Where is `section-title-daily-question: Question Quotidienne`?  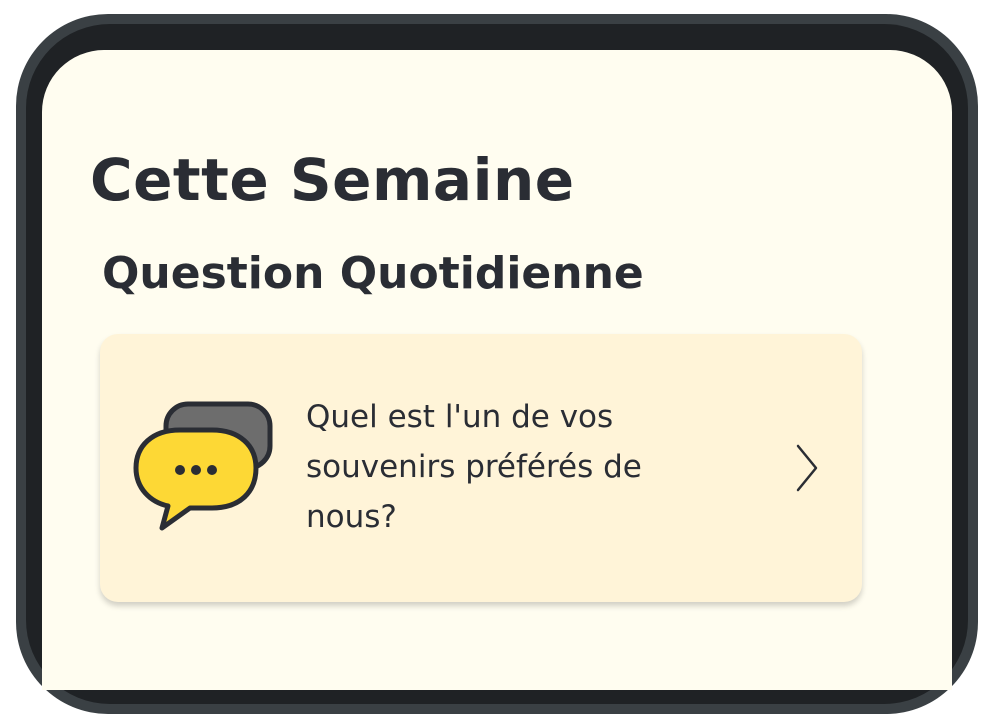 section-title-daily-question: Question Quotidienne is located at coordinates (373, 273).